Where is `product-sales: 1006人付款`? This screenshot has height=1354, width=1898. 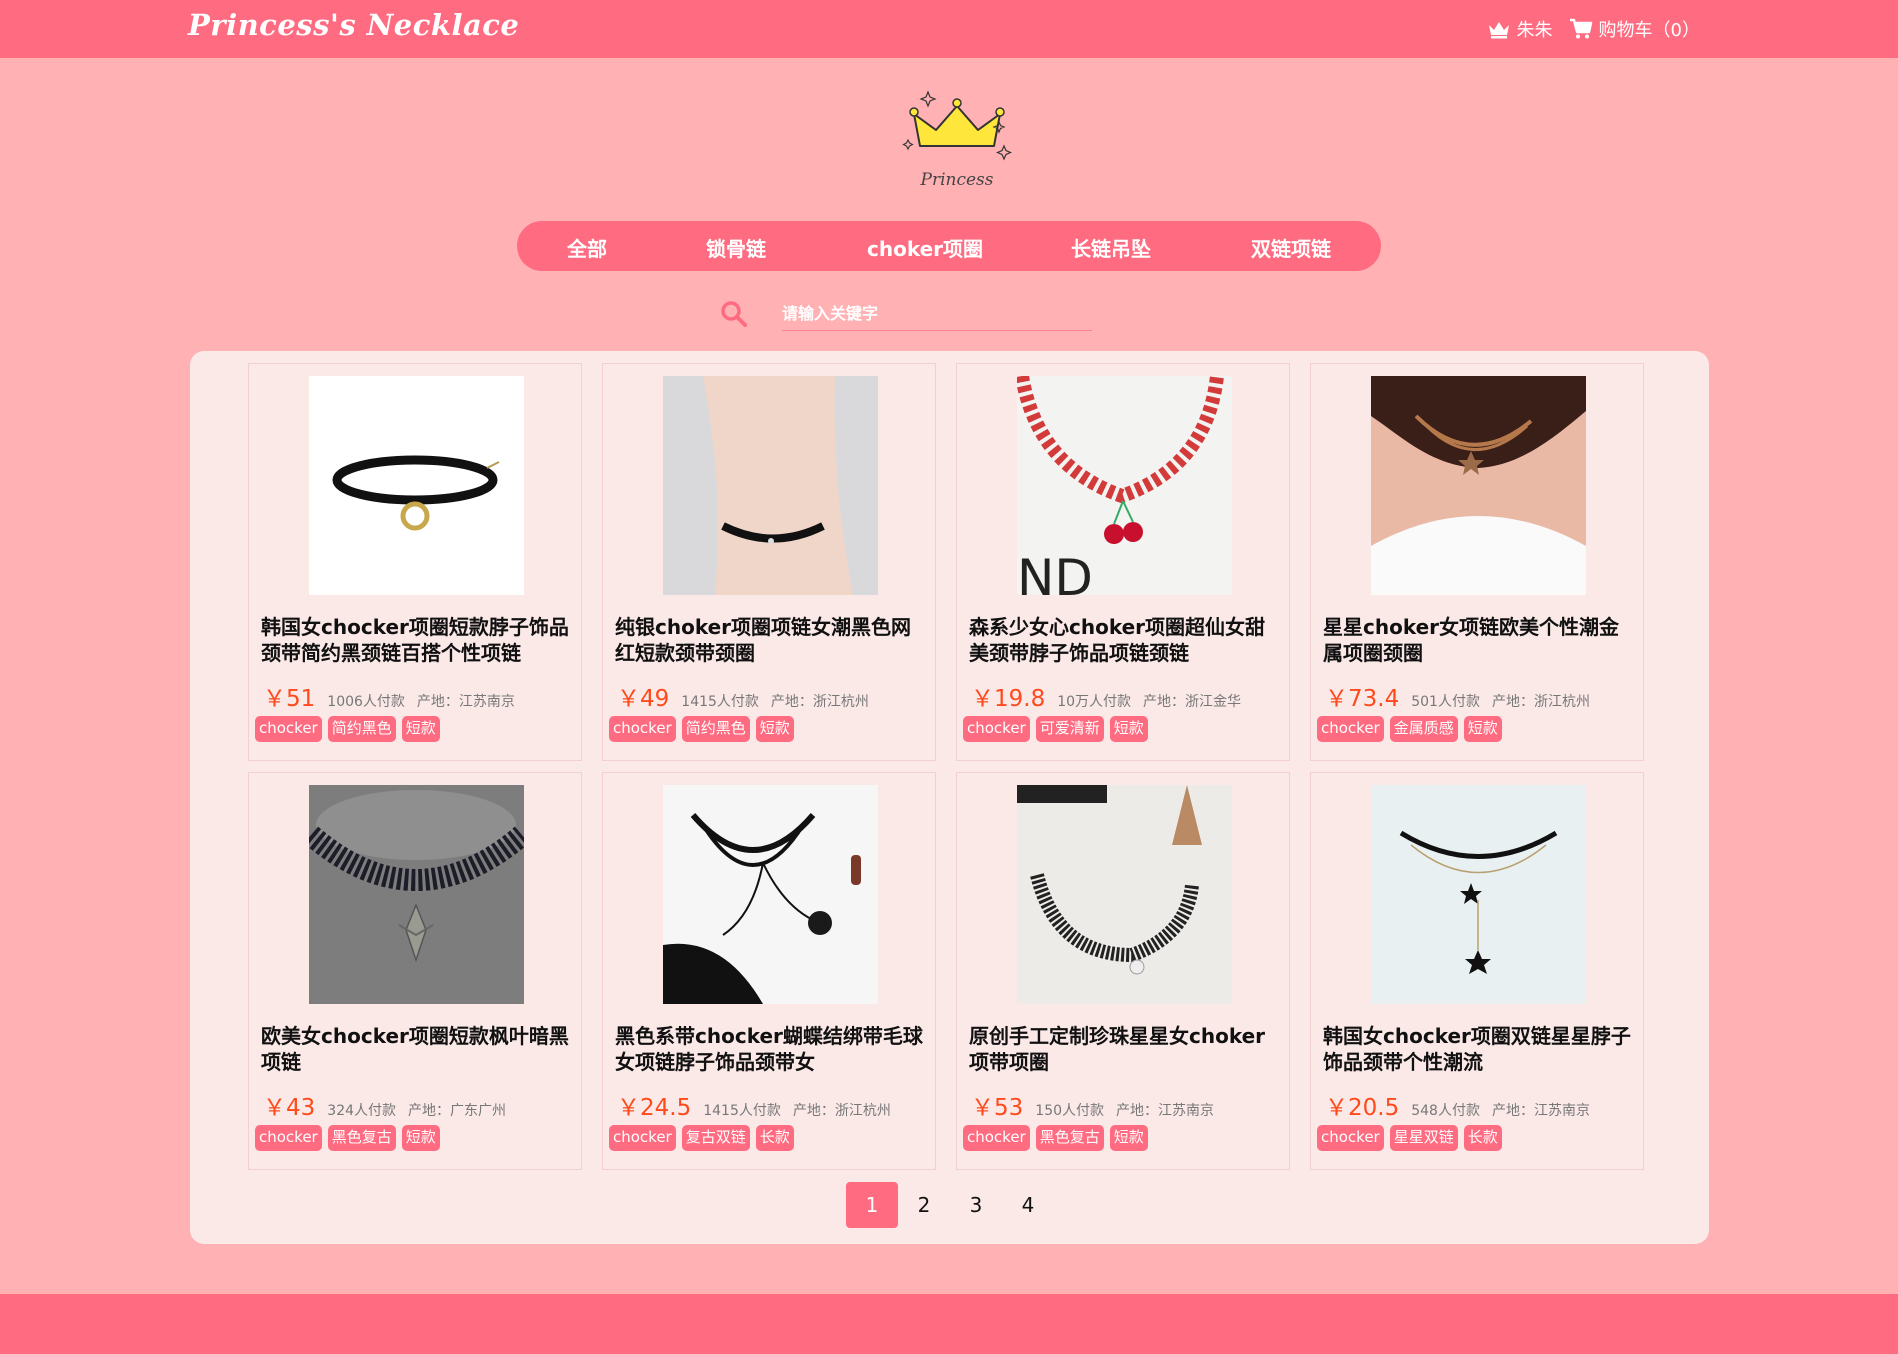 product-sales: 1006人付款 is located at coordinates (366, 702).